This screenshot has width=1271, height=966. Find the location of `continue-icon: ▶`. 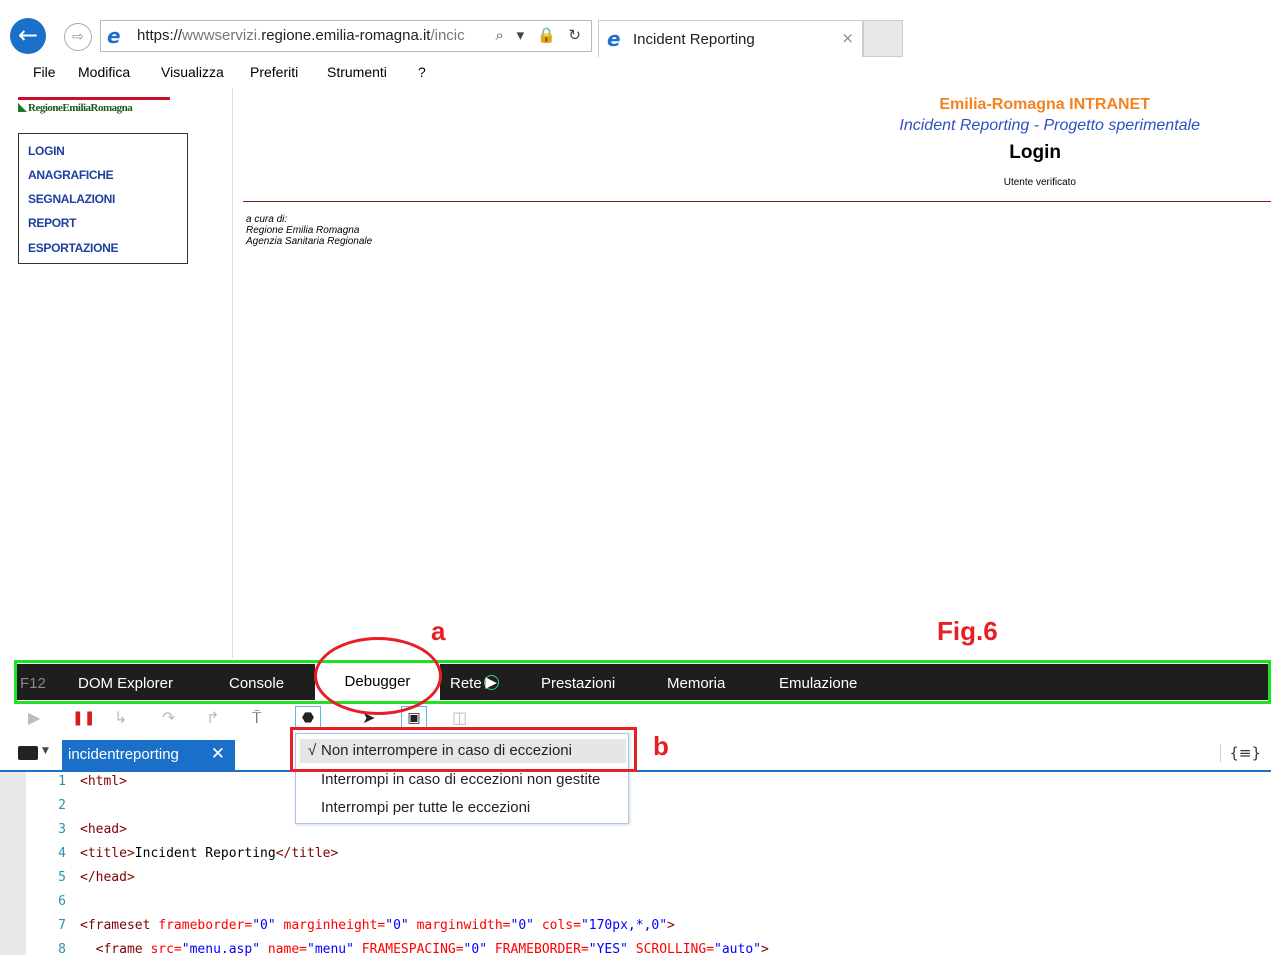

continue-icon: ▶ is located at coordinates (34, 717).